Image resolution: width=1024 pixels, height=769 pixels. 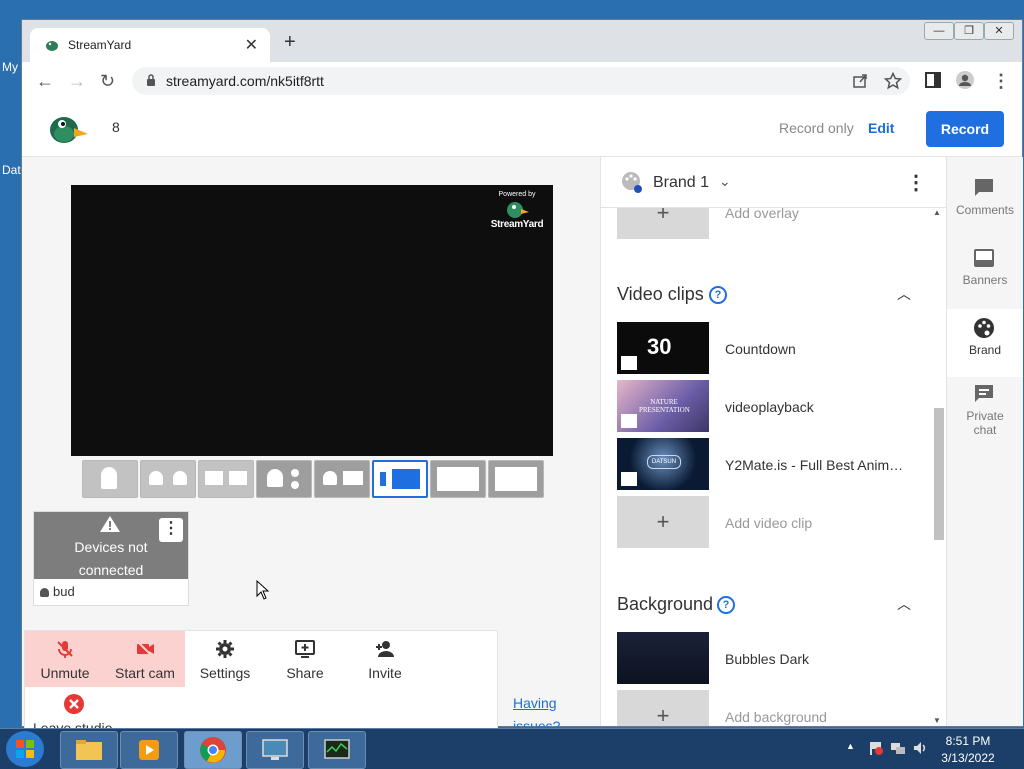 What do you see at coordinates (225, 659) in the screenshot?
I see `settings-button: Settings` at bounding box center [225, 659].